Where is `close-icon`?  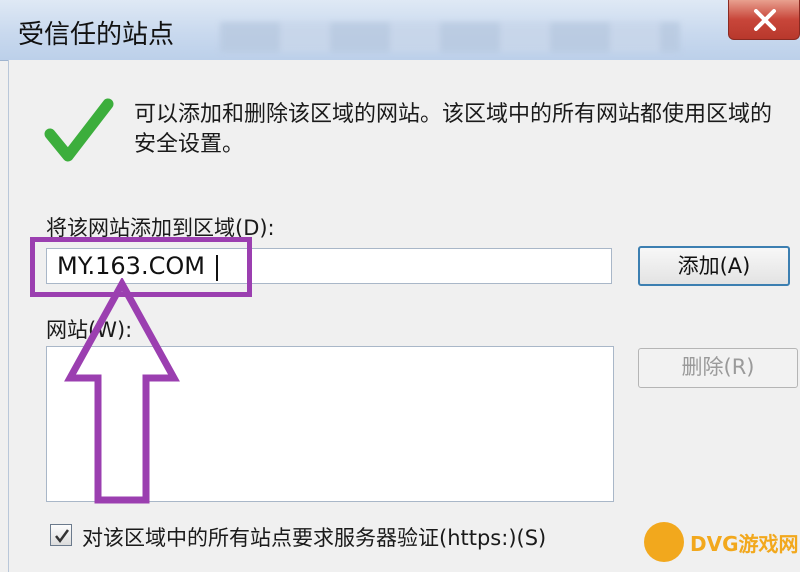
close-icon is located at coordinates (765, 20).